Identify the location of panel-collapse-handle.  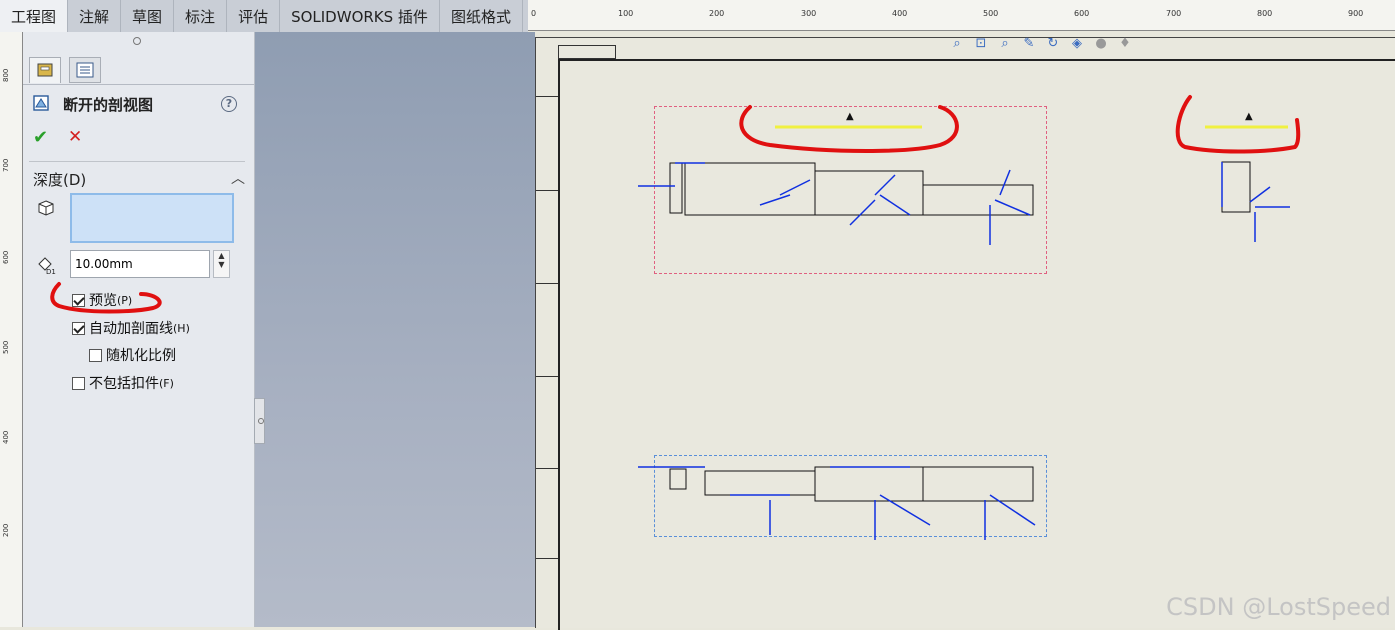
(259, 421).